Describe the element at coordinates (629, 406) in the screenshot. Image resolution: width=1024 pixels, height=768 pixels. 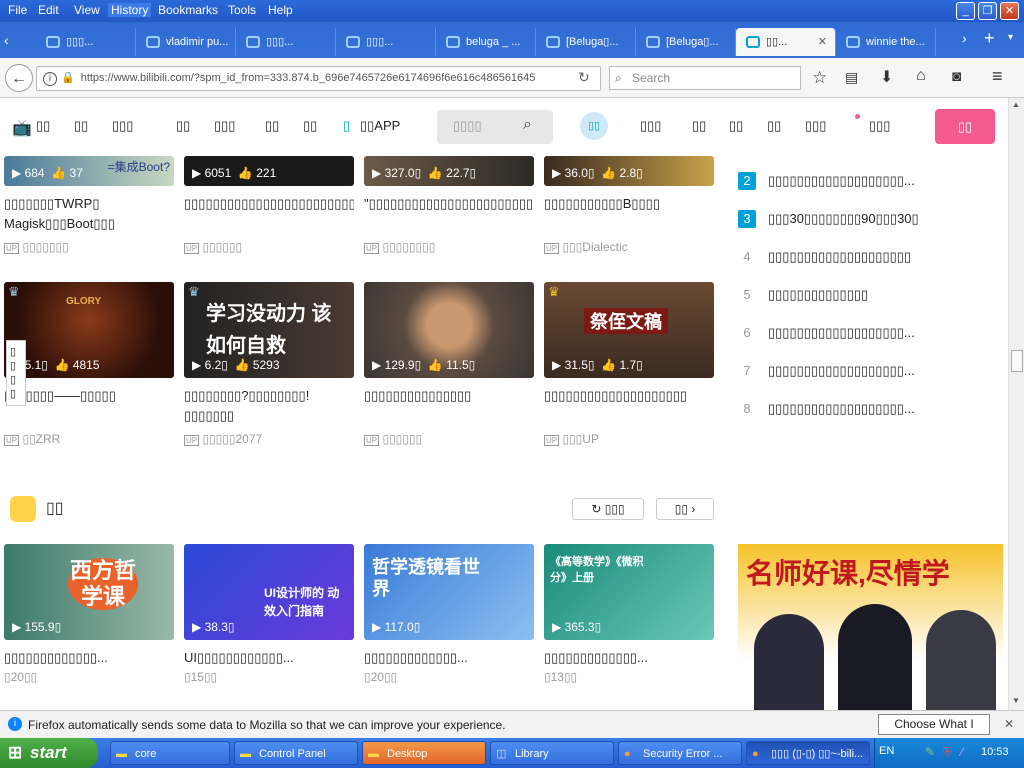
I see `video-title: ▯▯▯▯▯▯▯▯▯▯▯▯▯▯▯▯▯▯▯▯` at that location.